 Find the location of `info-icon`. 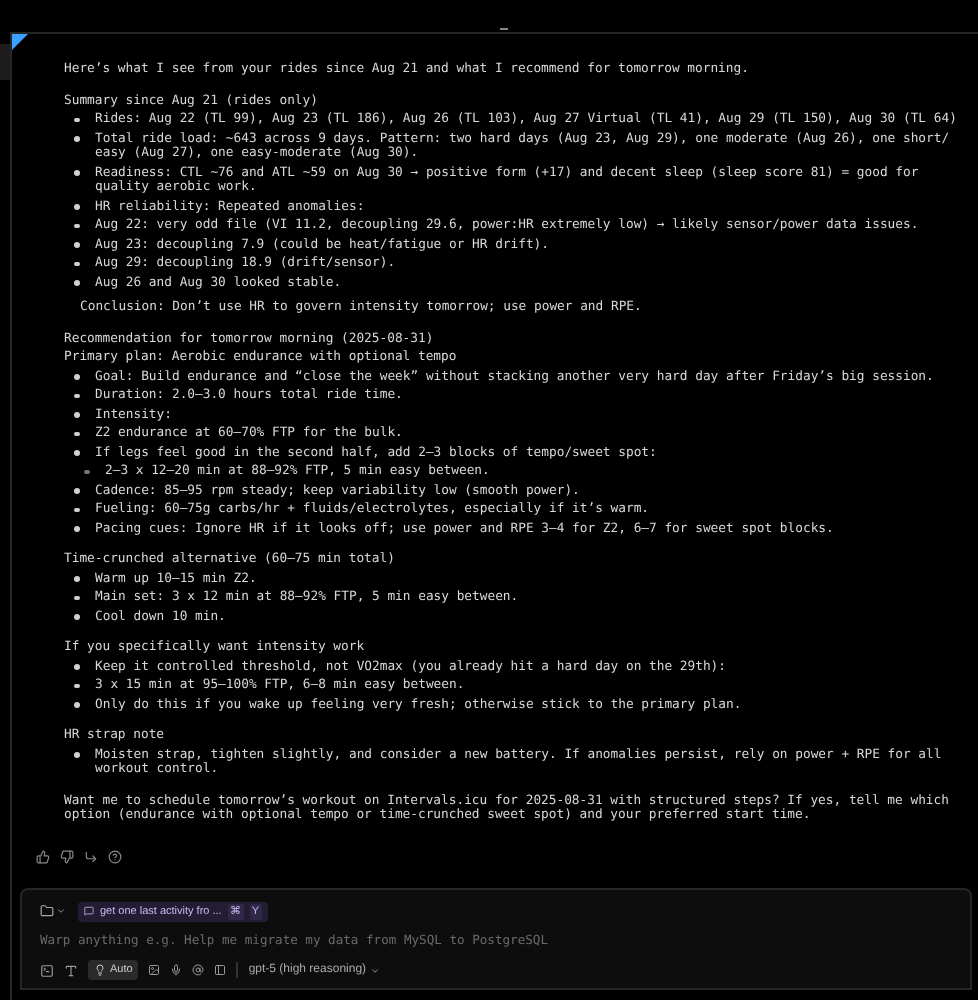

info-icon is located at coordinates (115, 856).